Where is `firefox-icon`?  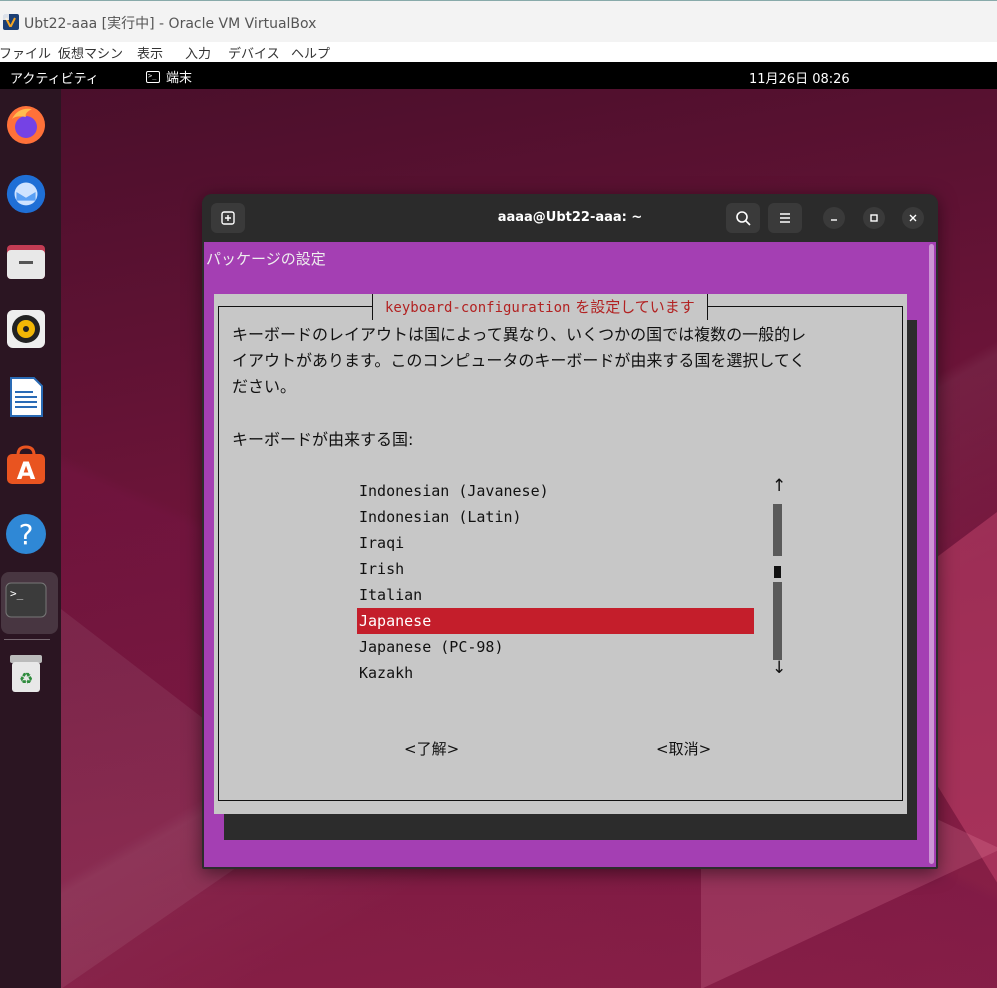 firefox-icon is located at coordinates (26, 125).